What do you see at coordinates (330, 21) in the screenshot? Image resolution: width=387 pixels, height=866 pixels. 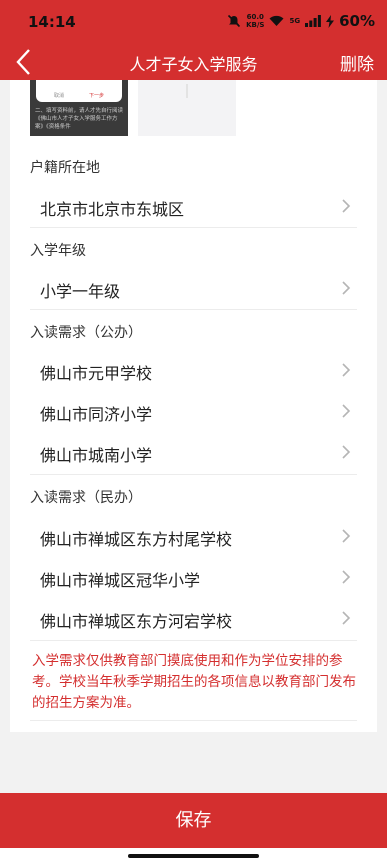 I see `charging-icon` at bounding box center [330, 21].